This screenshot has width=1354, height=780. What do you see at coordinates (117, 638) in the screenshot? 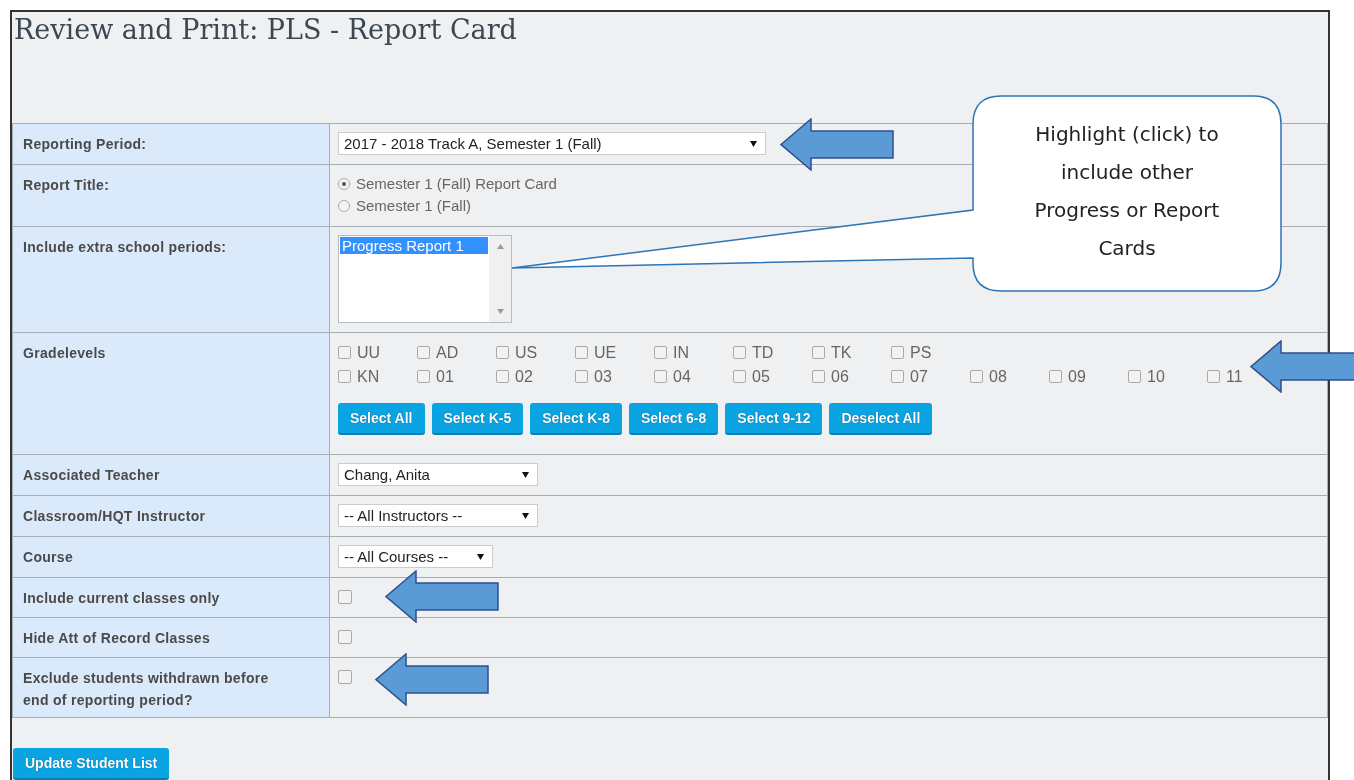
I see `field-label: Hide Att of Record Classes` at bounding box center [117, 638].